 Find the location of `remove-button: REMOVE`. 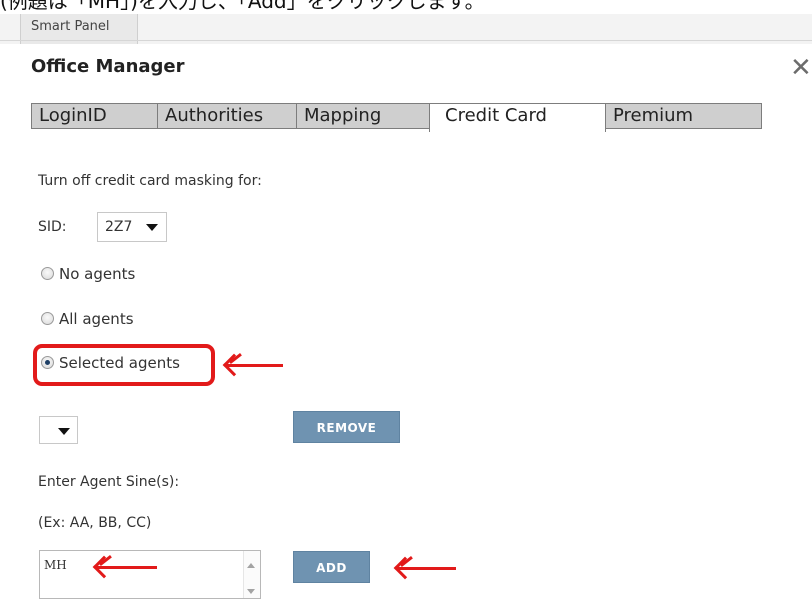

remove-button: REMOVE is located at coordinates (346, 427).